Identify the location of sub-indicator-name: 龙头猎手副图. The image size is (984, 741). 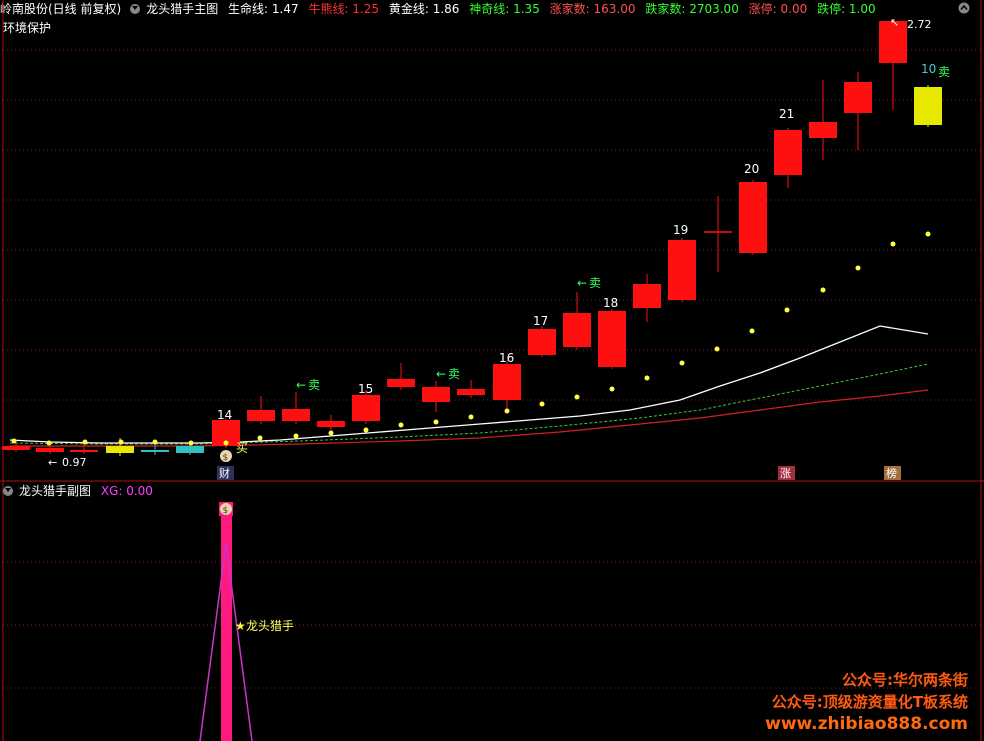
(55, 491).